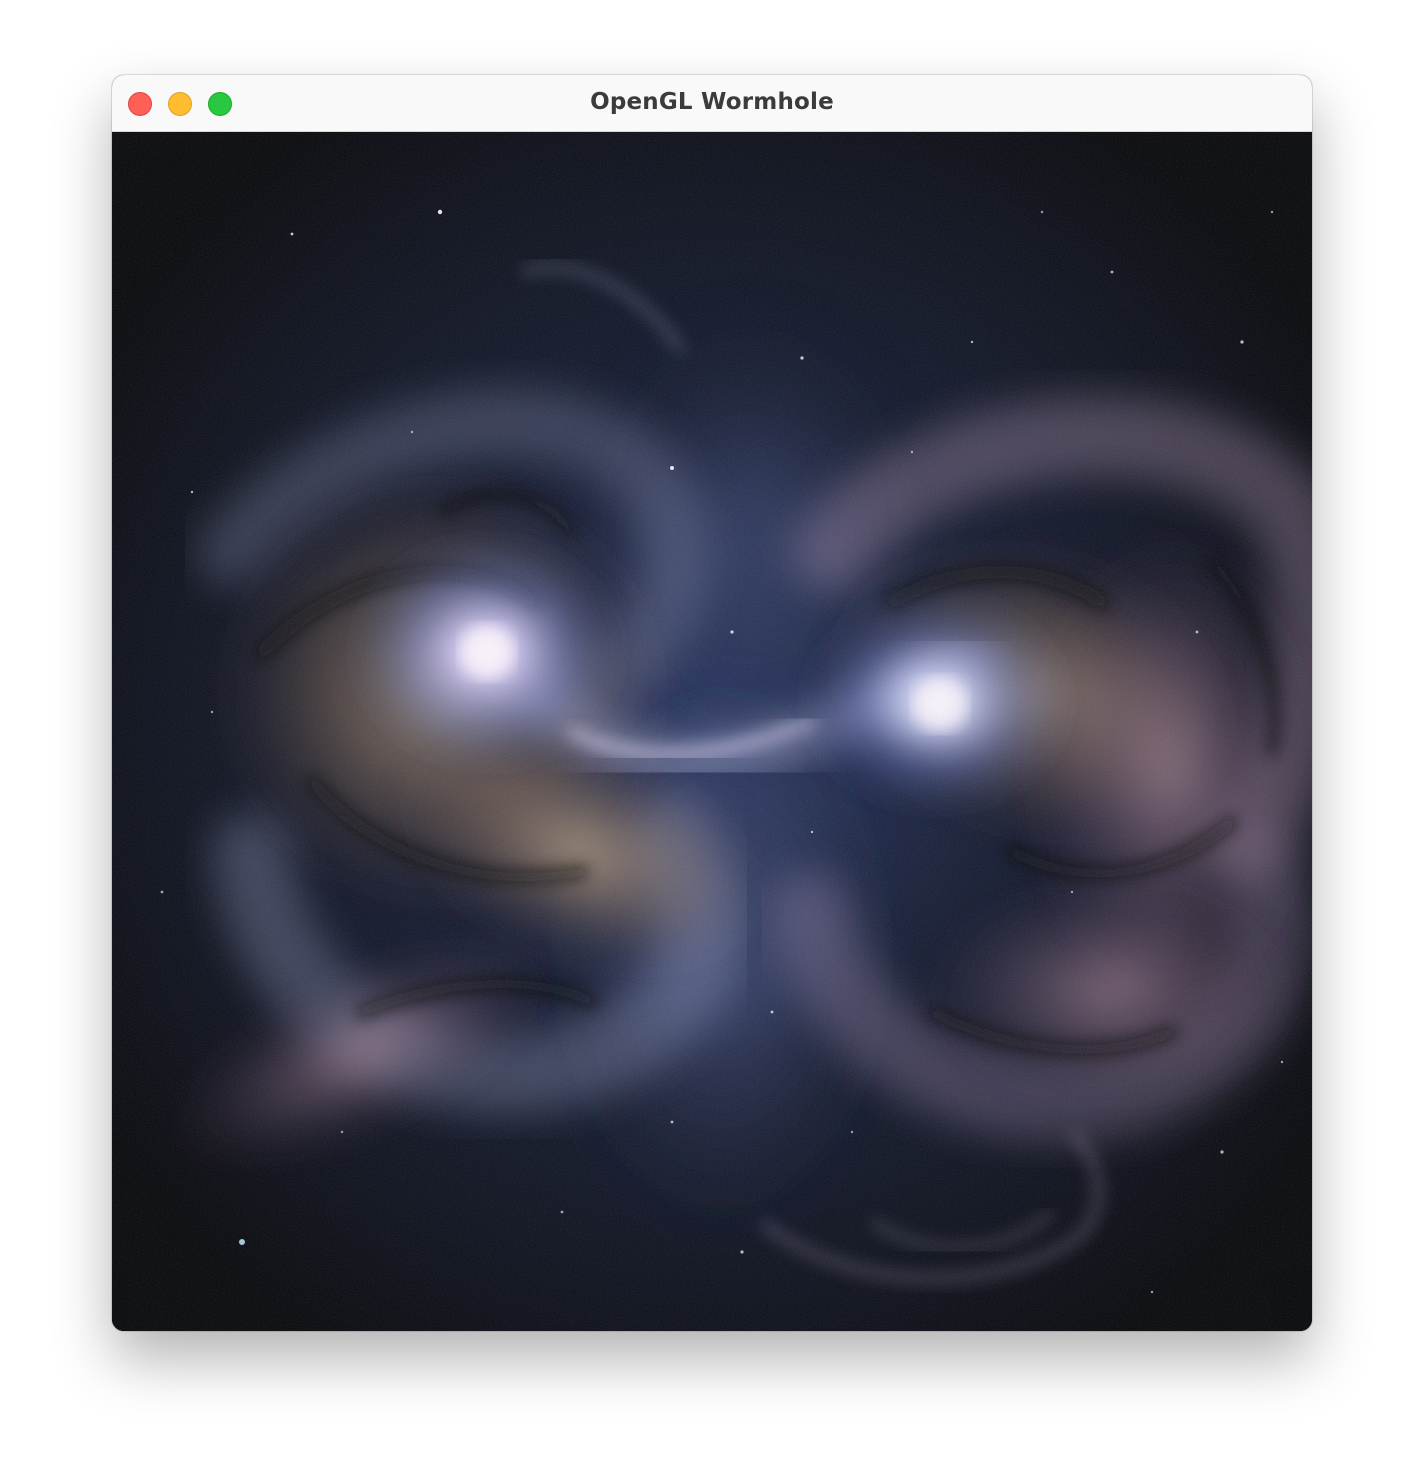 This screenshot has width=1424, height=1480. I want to click on window-title: OpenGL Wormhole, so click(712, 102).